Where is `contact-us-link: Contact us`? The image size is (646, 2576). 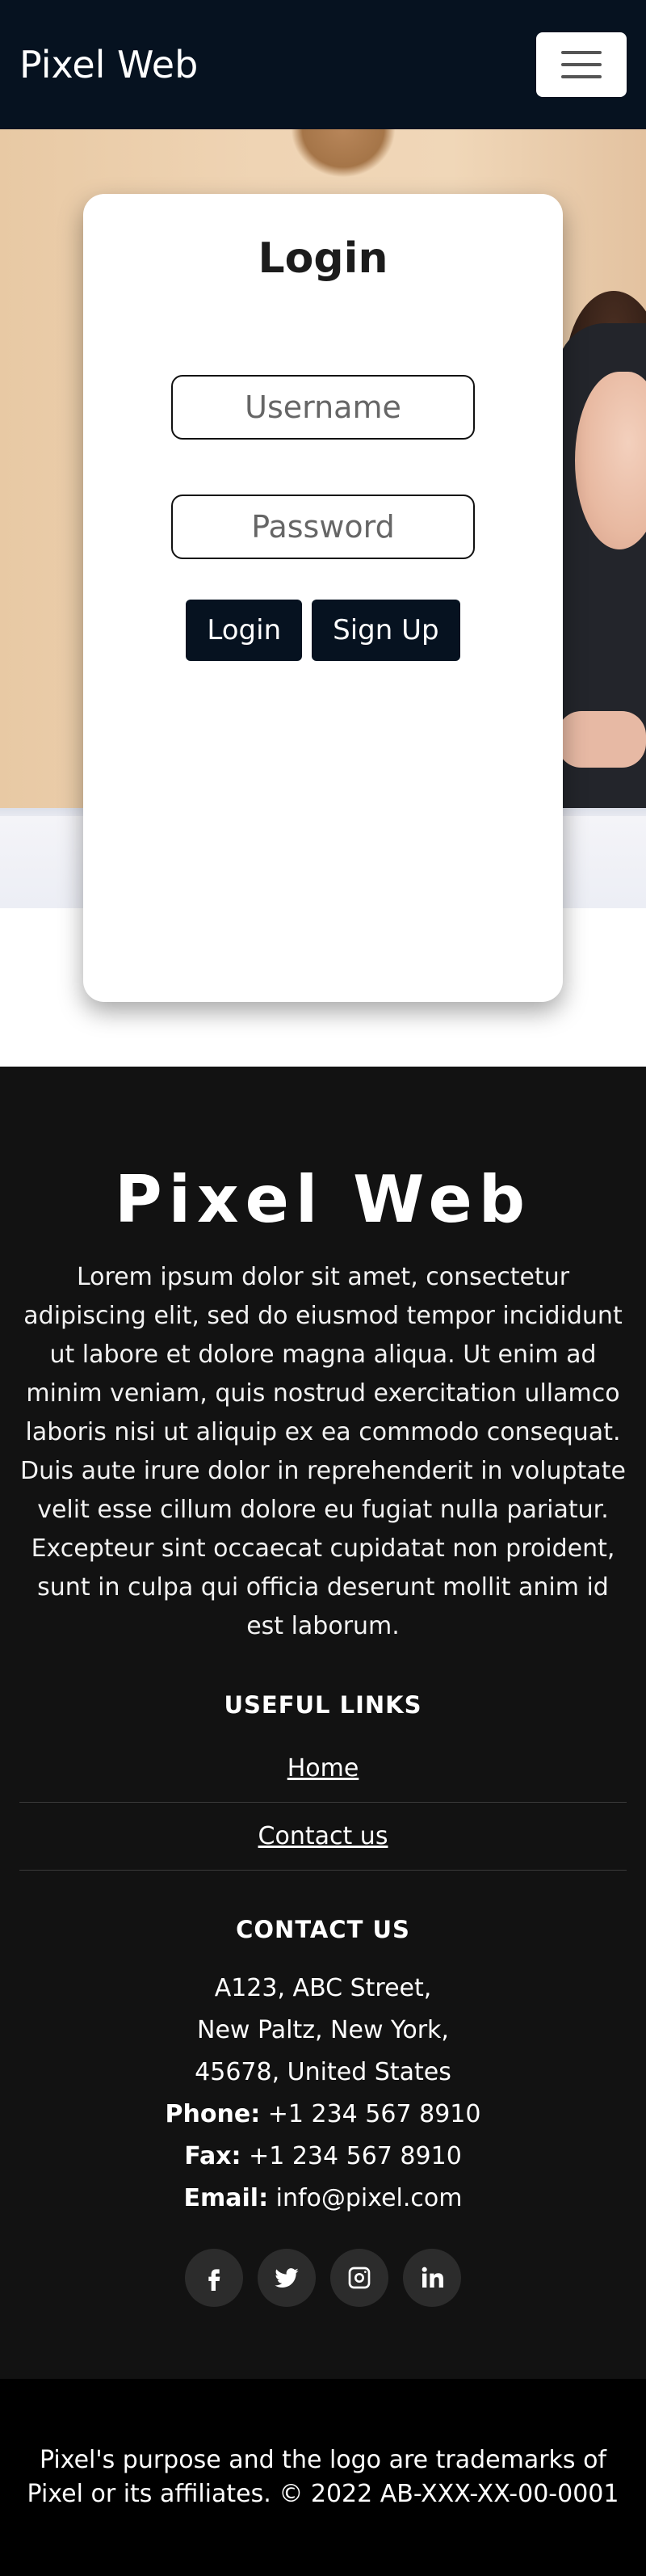 contact-us-link: Contact us is located at coordinates (323, 1836).